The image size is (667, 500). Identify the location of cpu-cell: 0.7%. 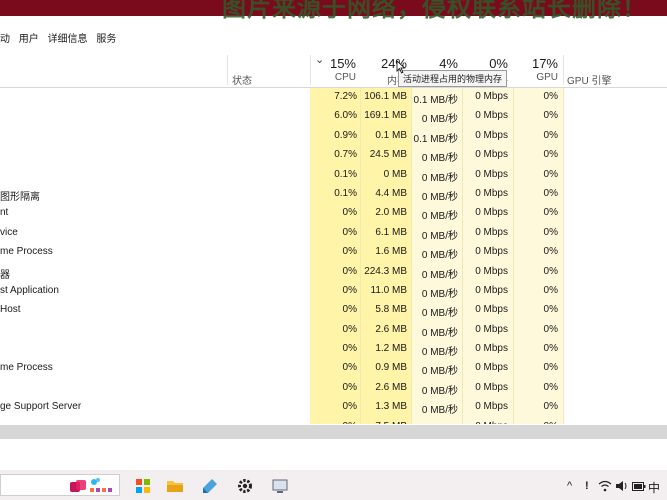
(345, 155).